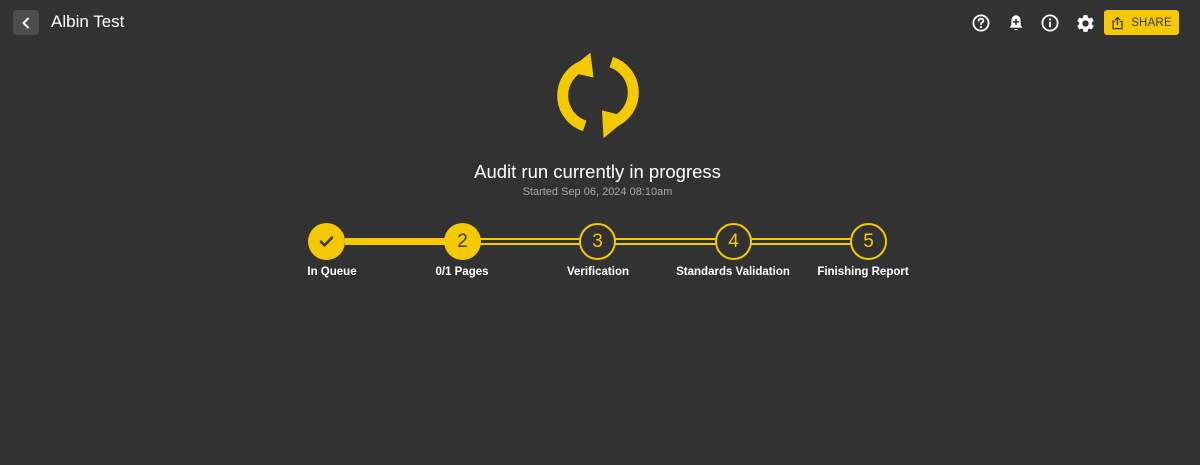  What do you see at coordinates (1151, 22) in the screenshot?
I see `share-label: SHARE` at bounding box center [1151, 22].